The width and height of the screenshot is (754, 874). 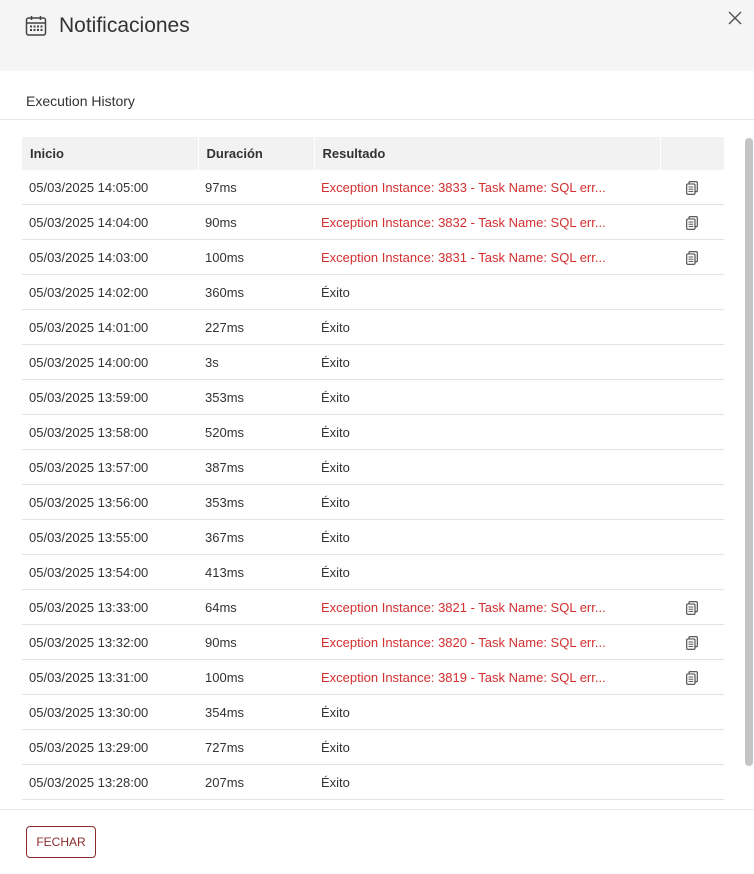 I want to click on table-row: 05/03/2025 13:56:00 353ms Éxito, so click(x=373, y=502).